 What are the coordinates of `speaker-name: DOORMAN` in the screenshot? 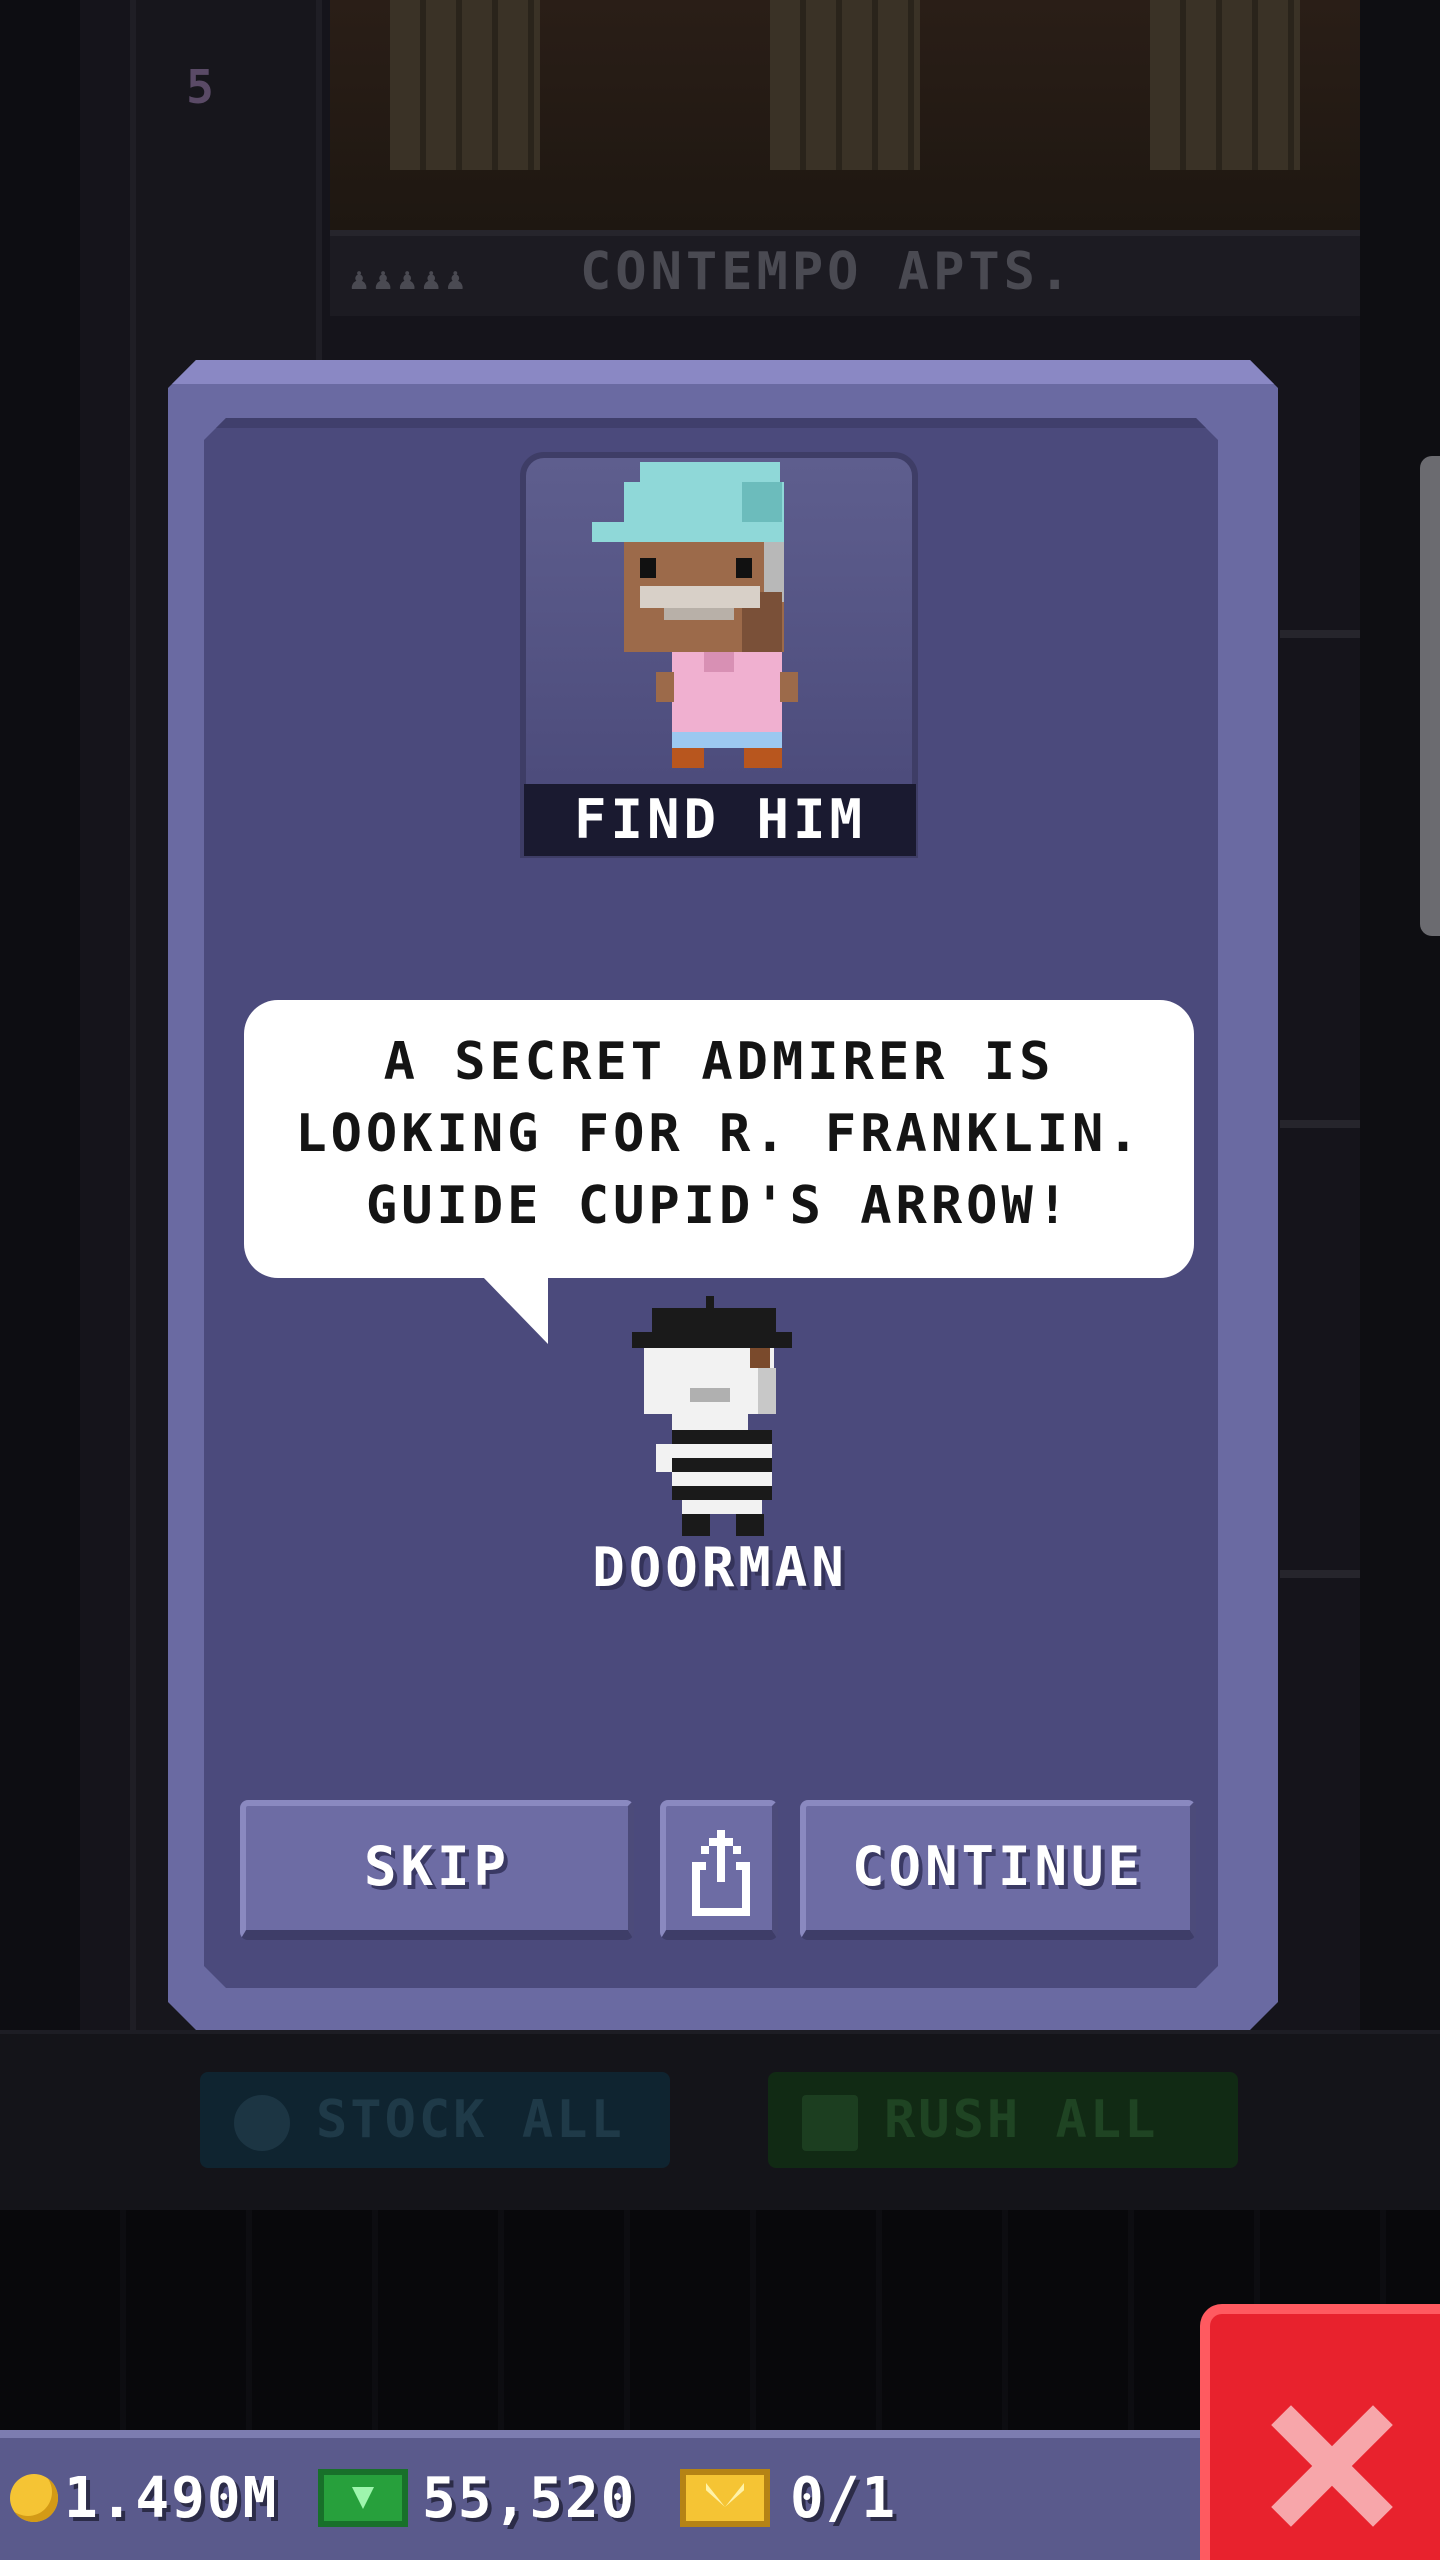 It's located at (720, 1567).